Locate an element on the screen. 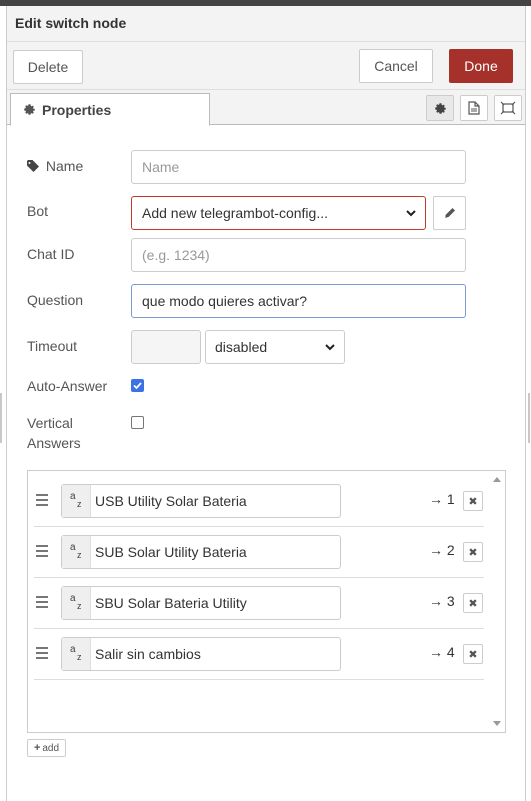  output-port-label: → 3 is located at coordinates (442, 601).